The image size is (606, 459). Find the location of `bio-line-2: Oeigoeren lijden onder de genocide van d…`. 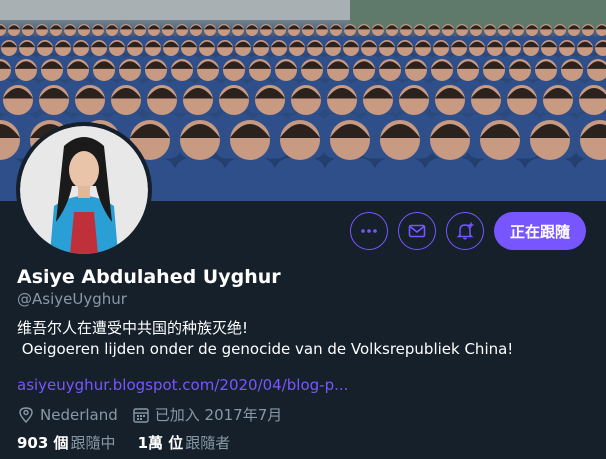

bio-line-2: Oeigoeren lijden onder de genocide van d… is located at coordinates (265, 349).